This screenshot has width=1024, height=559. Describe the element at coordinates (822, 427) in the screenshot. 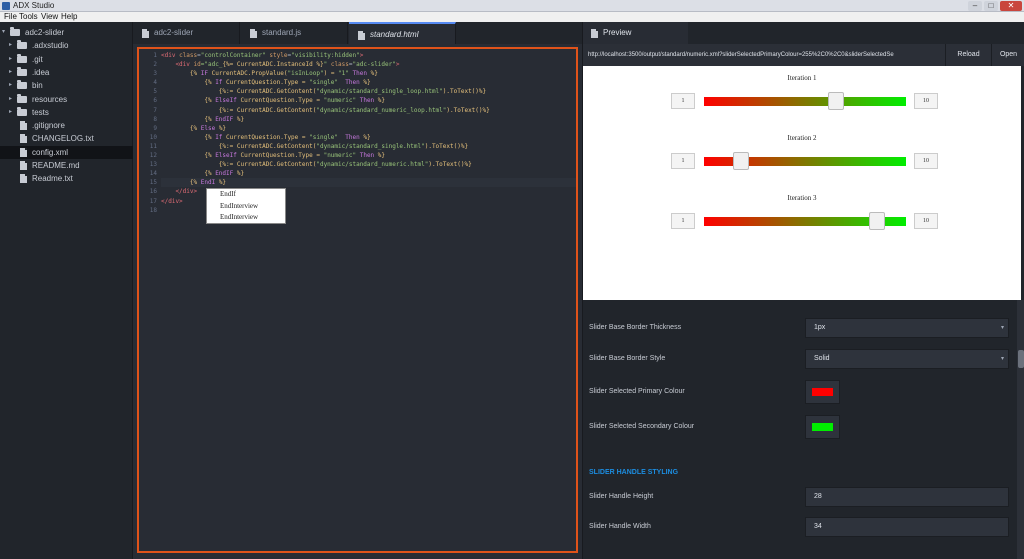

I see `slider-selected-secondary-colour-picker` at that location.